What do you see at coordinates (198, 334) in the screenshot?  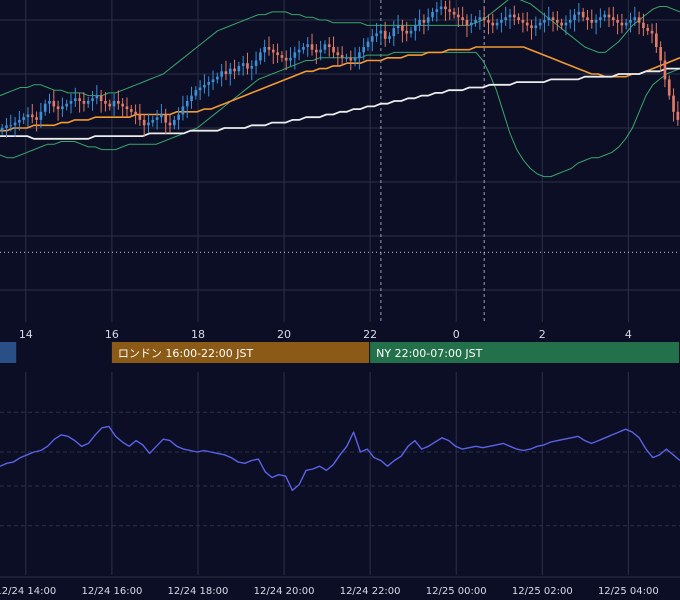 I see `price-x-tick-label: 18` at bounding box center [198, 334].